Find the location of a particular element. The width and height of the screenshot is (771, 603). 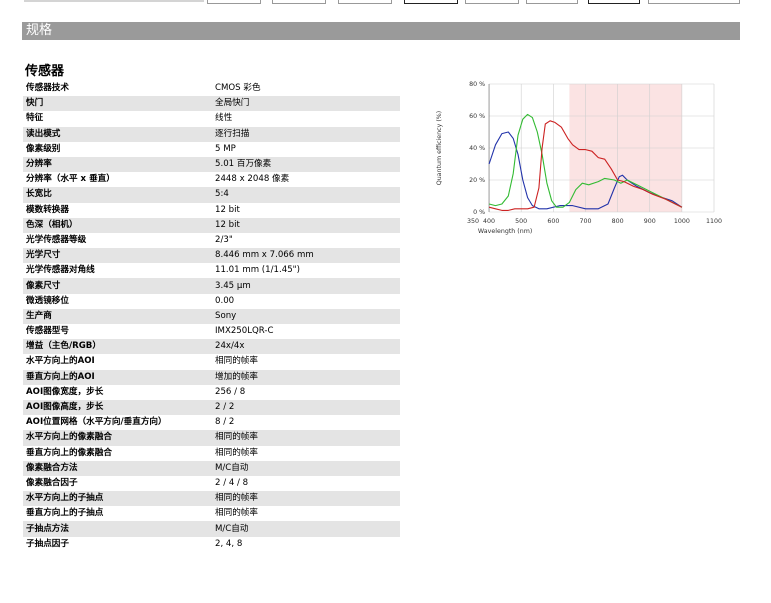

table-row: AOI位置网格（水平方向/垂直方向） 8 / 2 is located at coordinates (211, 423).